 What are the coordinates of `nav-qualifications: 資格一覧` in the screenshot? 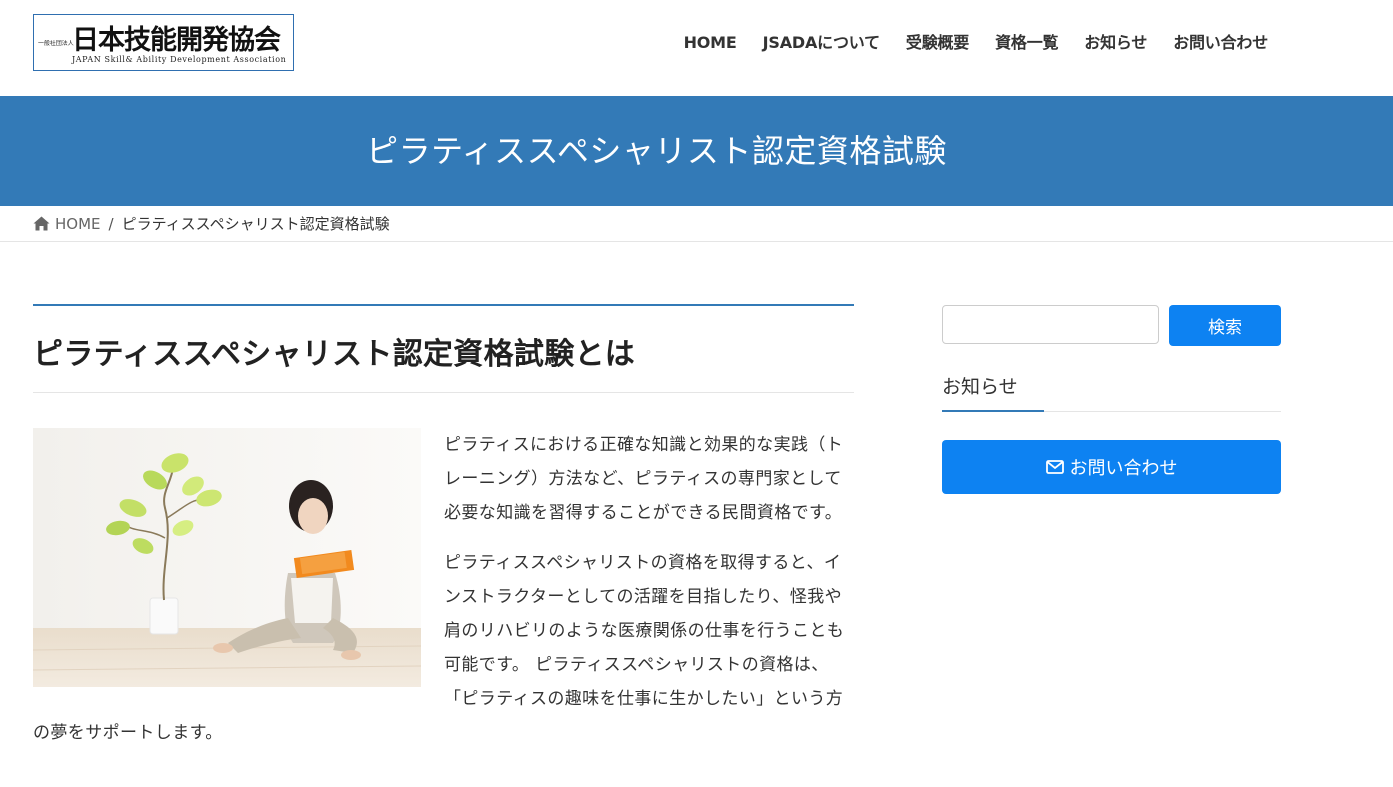 It's located at (1026, 43).